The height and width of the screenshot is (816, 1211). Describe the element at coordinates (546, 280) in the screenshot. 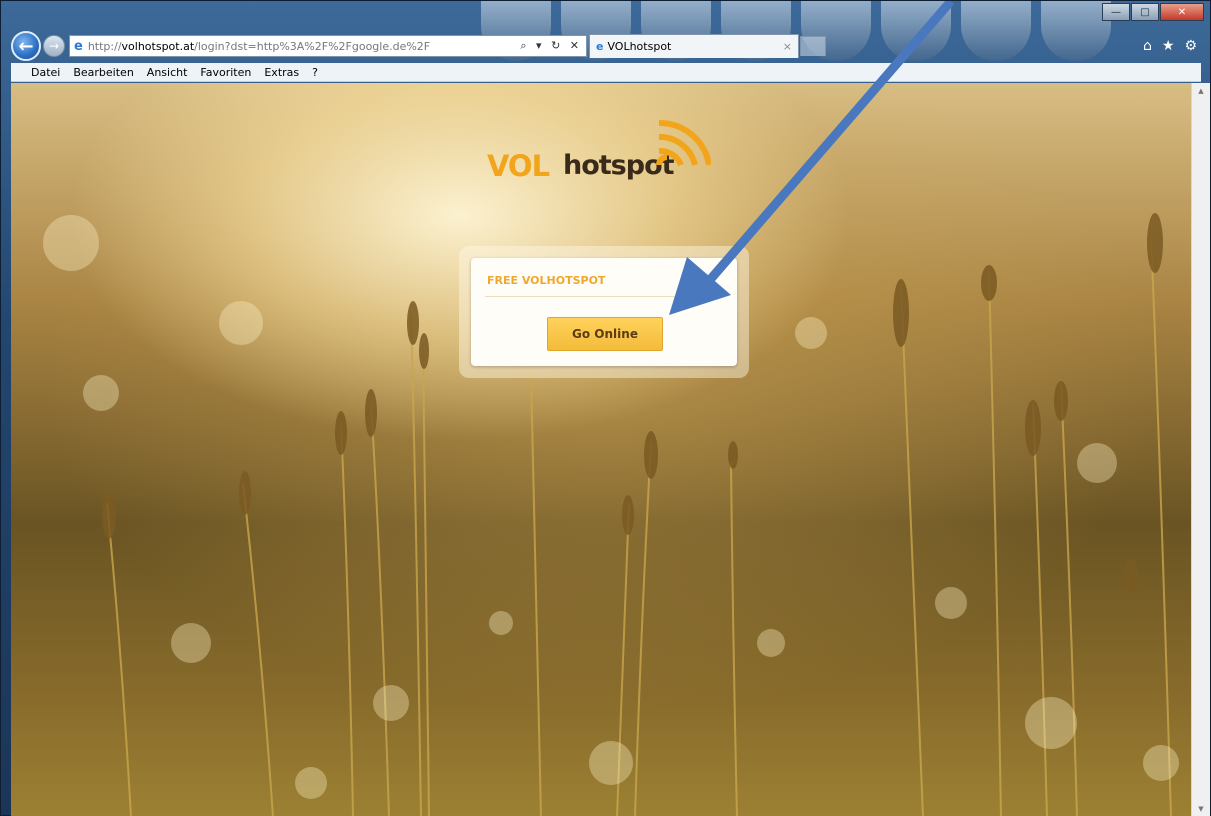

I see `card-title: FREE VOLHOTSPOT` at that location.